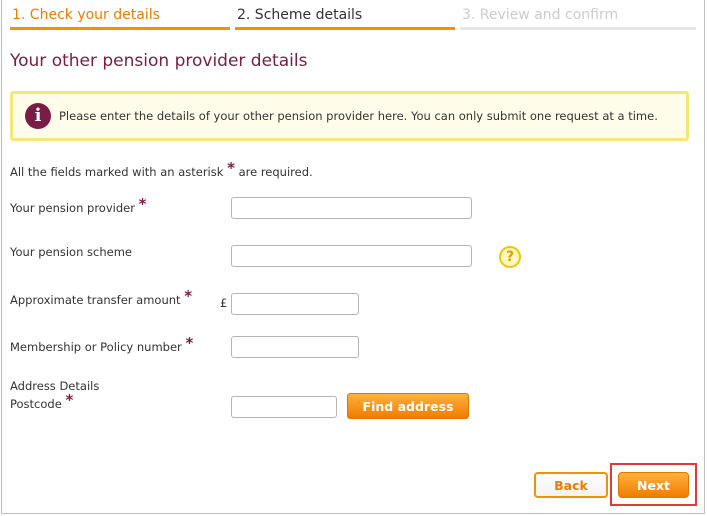  Describe the element at coordinates (295, 304) in the screenshot. I see `transfer-amount-input` at that location.